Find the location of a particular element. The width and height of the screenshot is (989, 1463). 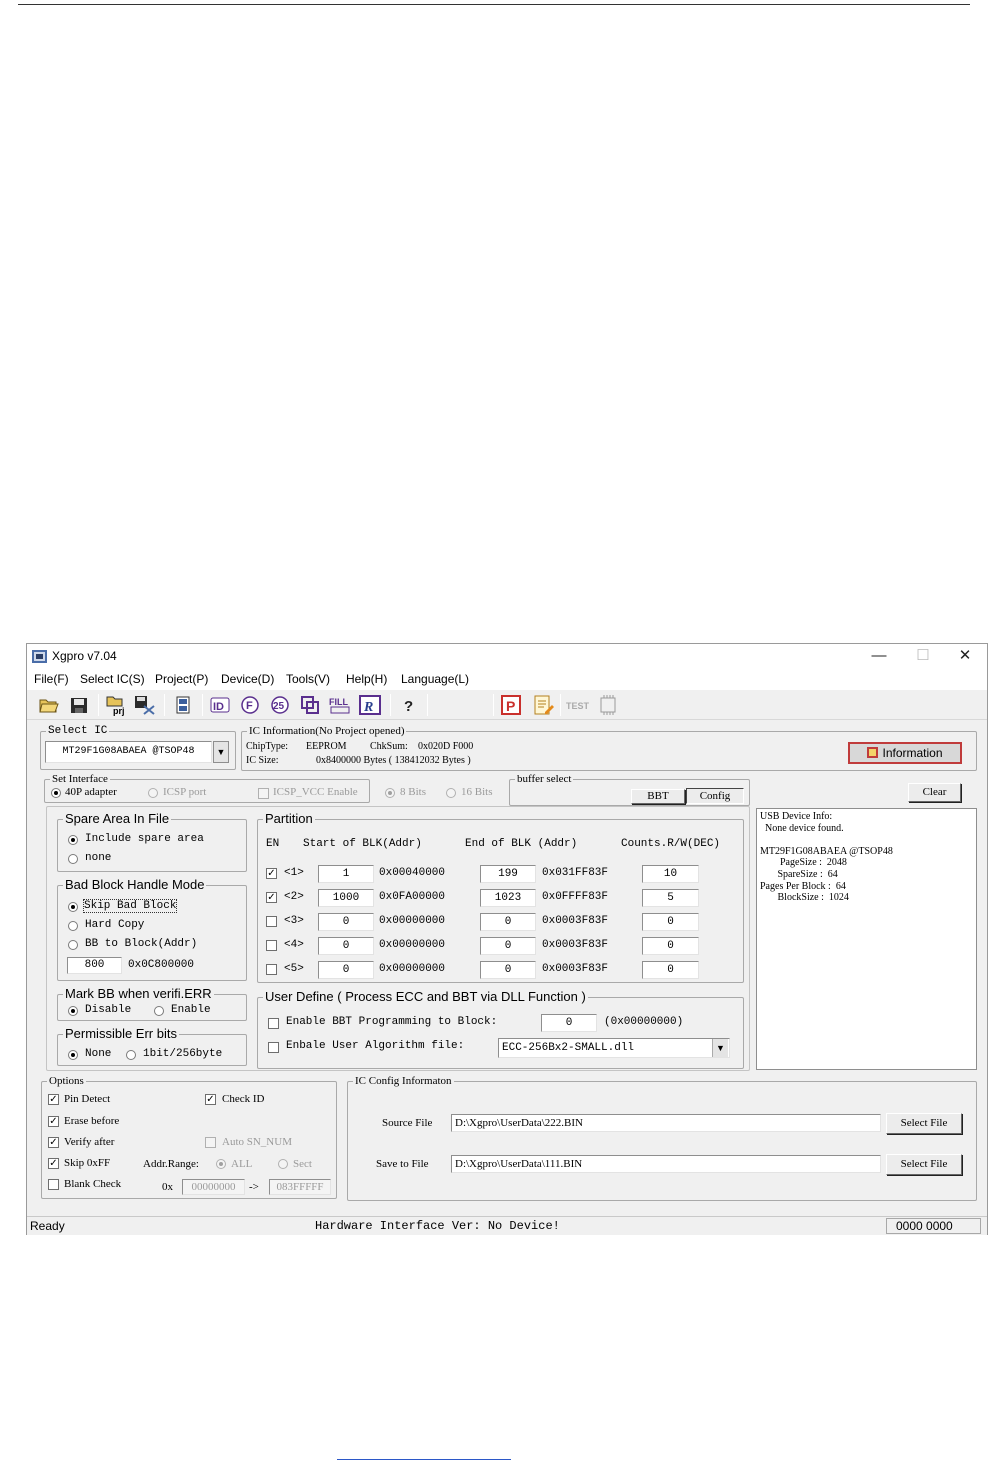

err-none-radio is located at coordinates (73, 1055).